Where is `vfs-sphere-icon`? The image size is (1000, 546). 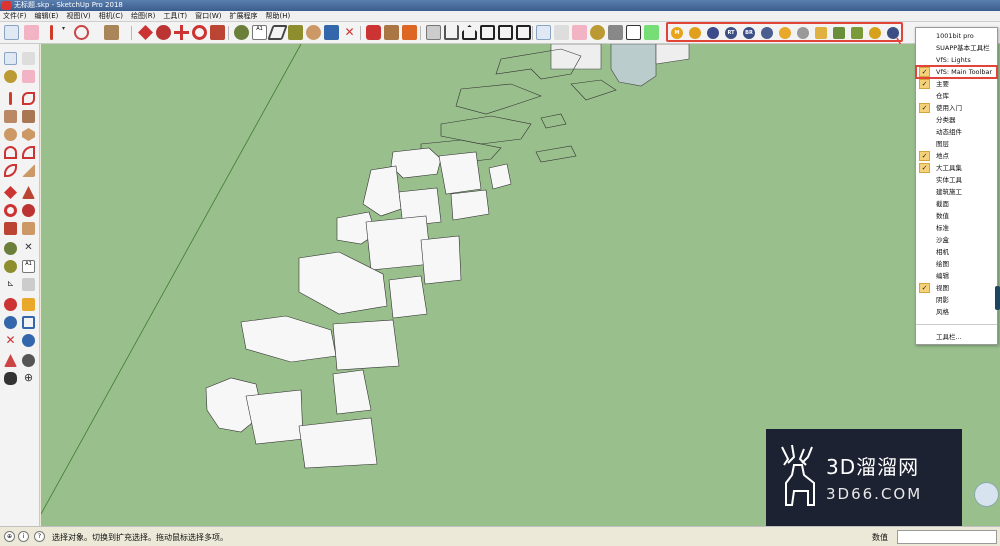 vfs-sphere-icon is located at coordinates (803, 33).